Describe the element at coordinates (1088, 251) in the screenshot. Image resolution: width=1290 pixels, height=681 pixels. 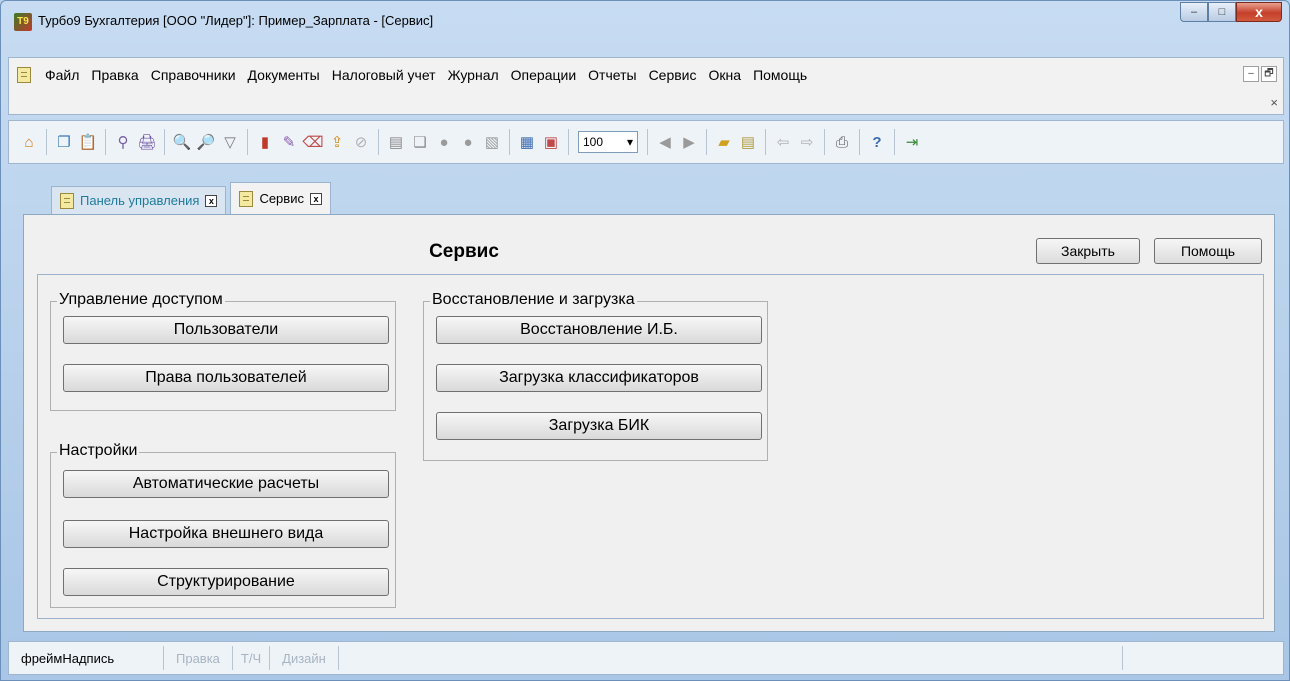
I see `close-button: Закрыть` at that location.